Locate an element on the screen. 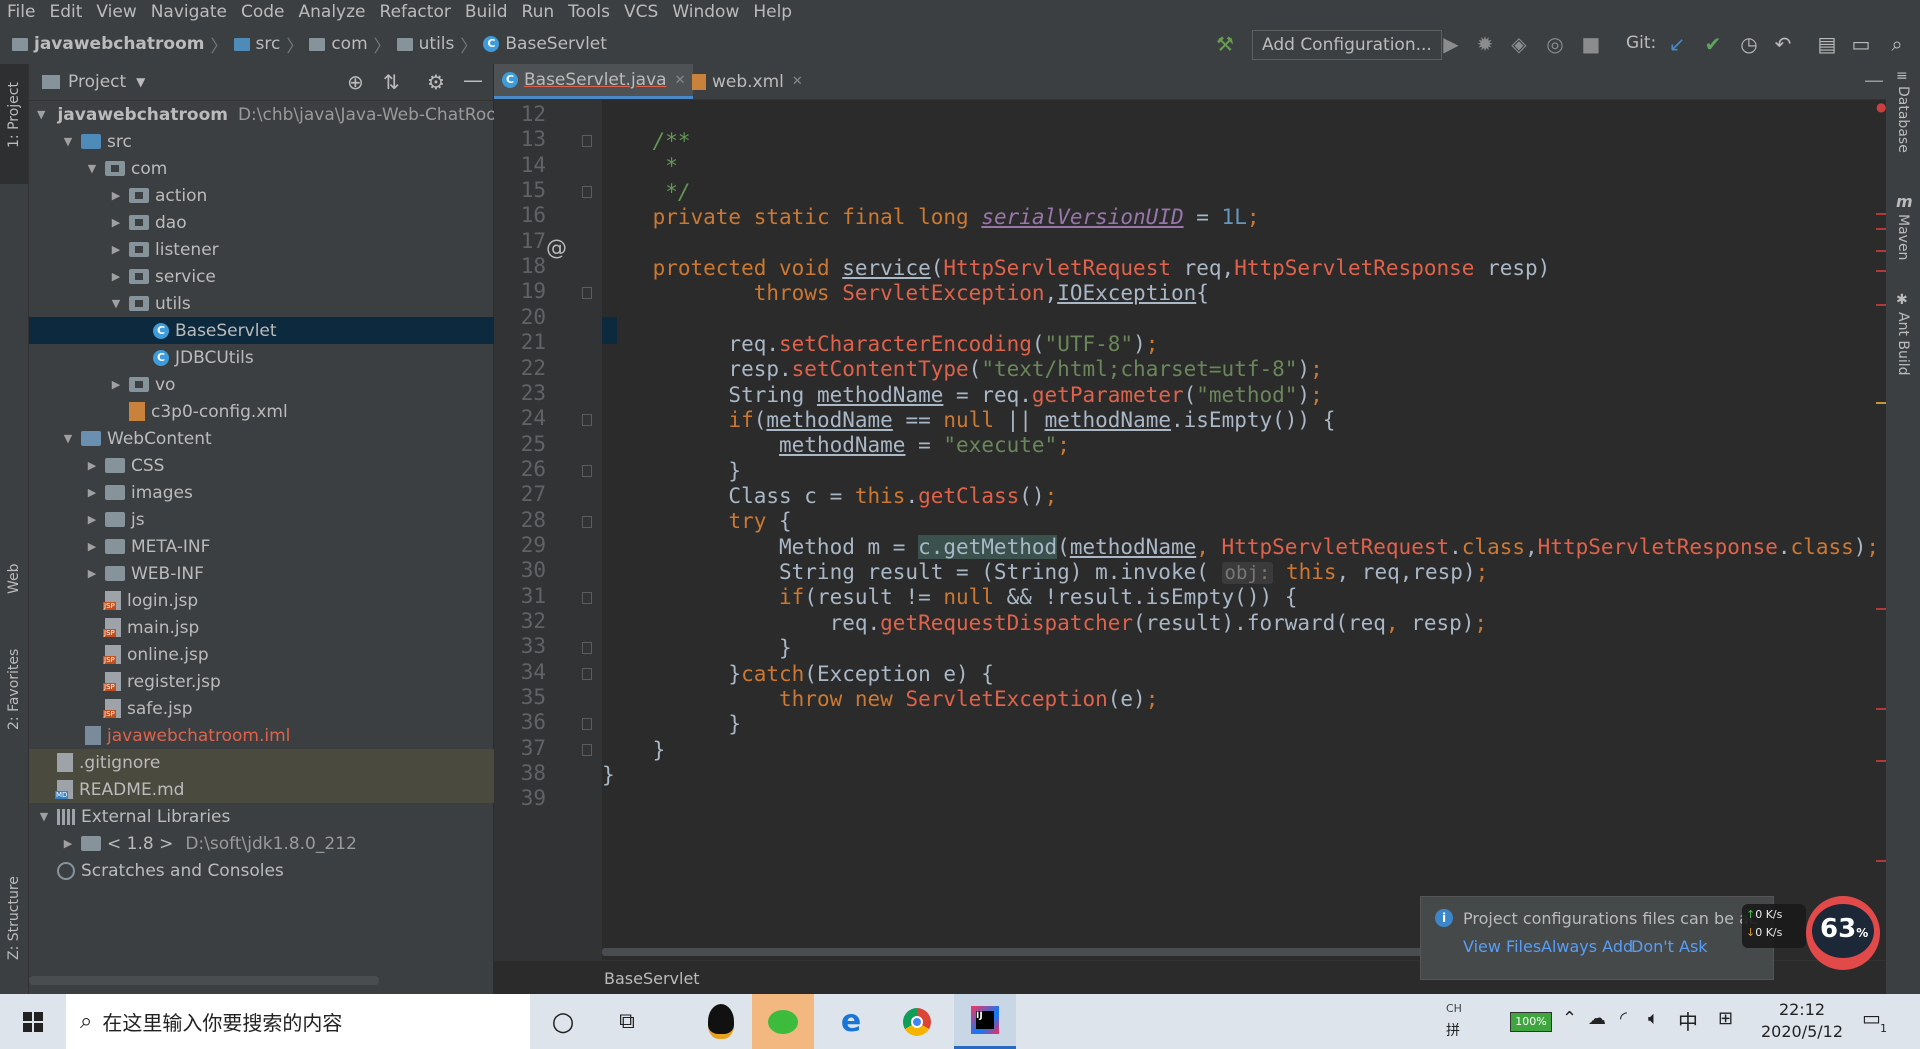 This screenshot has width=1920, height=1049. wechat-icon is located at coordinates (783, 1021).